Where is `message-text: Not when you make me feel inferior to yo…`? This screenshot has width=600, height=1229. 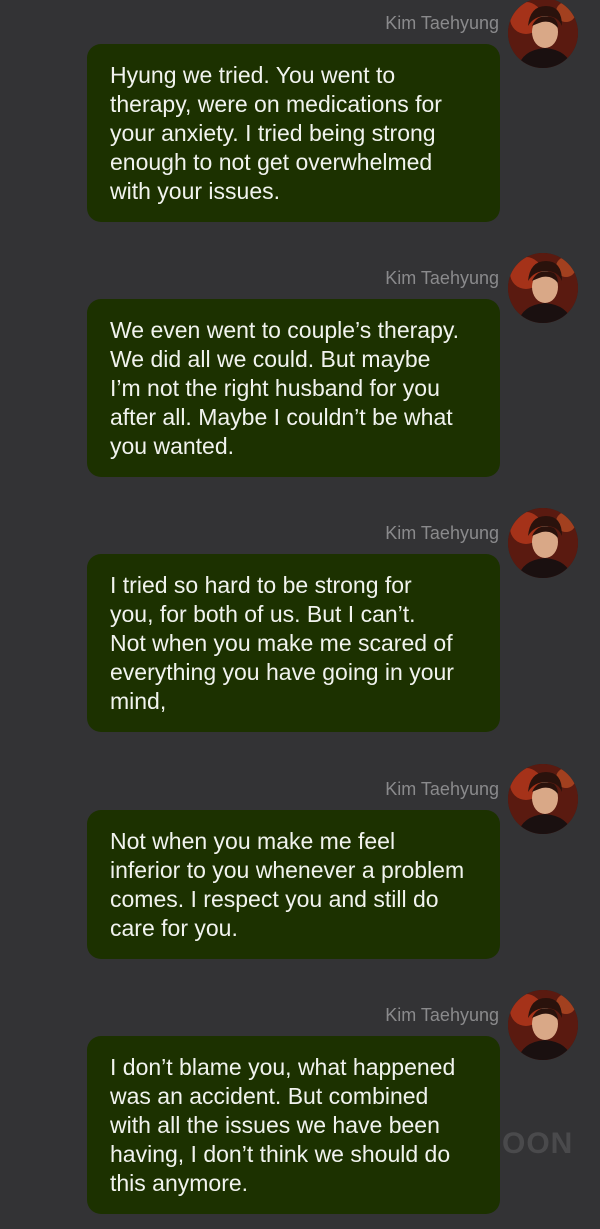
message-text: Not when you make me feel inferior to yo… is located at coordinates (287, 884).